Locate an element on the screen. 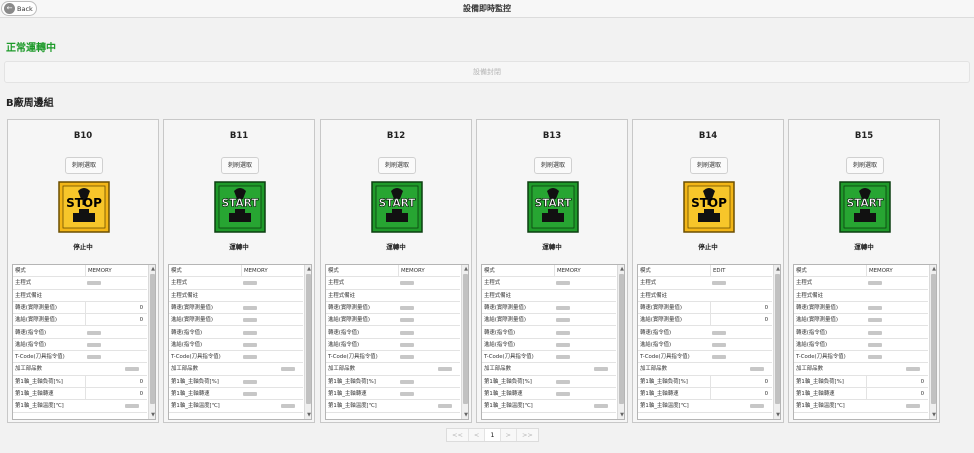  pager-next-button: > is located at coordinates (509, 435).